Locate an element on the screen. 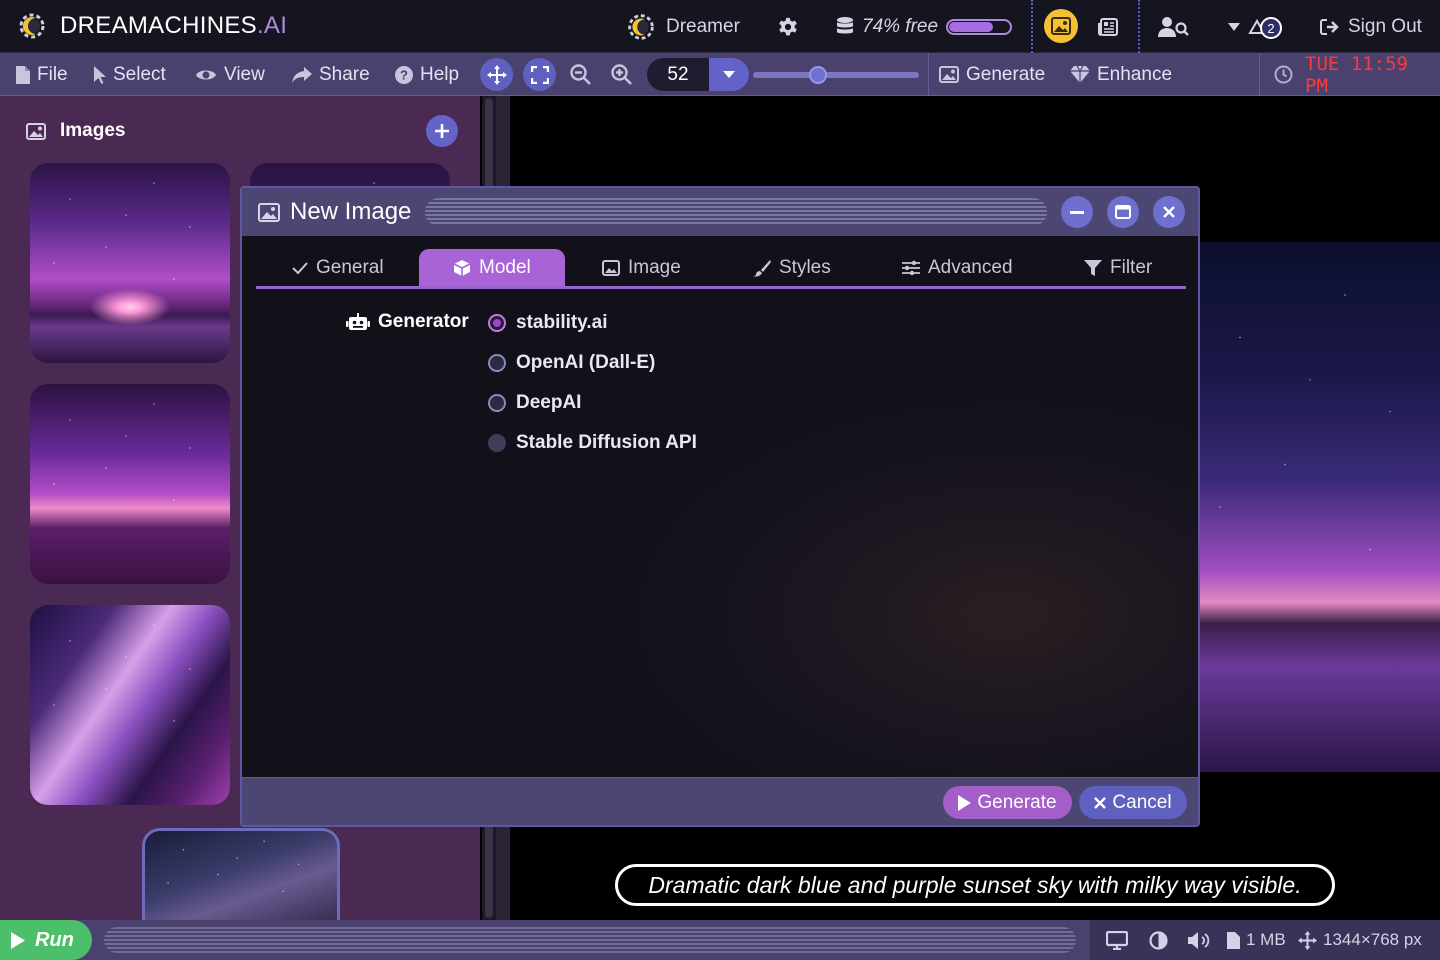 The height and width of the screenshot is (960, 1440). close-button is located at coordinates (1169, 212).